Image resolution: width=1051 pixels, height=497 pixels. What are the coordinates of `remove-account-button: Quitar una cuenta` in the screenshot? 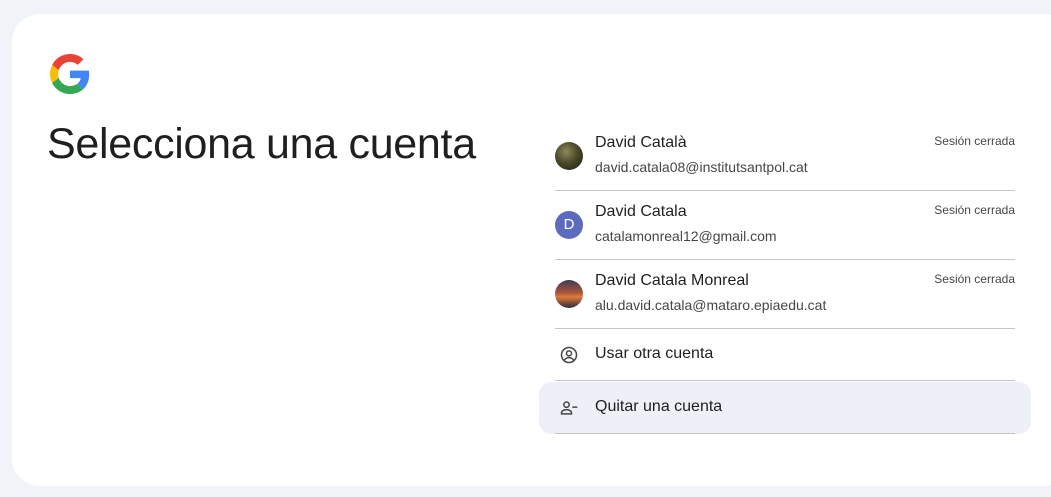 It's located at (785, 408).